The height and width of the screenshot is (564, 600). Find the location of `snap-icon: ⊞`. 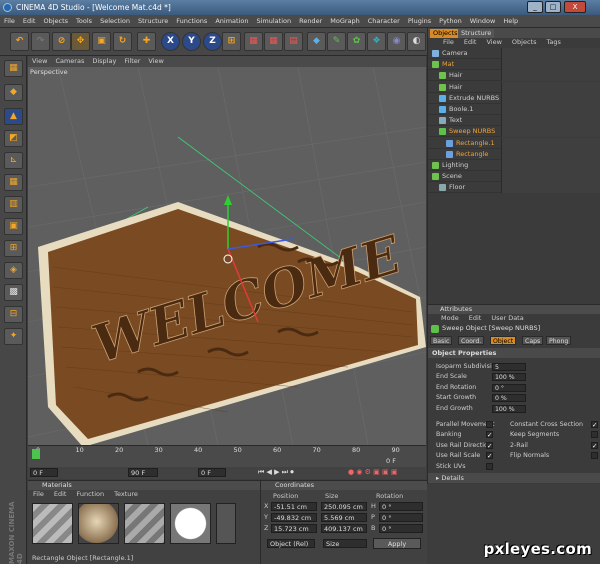

snap-icon: ⊞ is located at coordinates (13, 248).